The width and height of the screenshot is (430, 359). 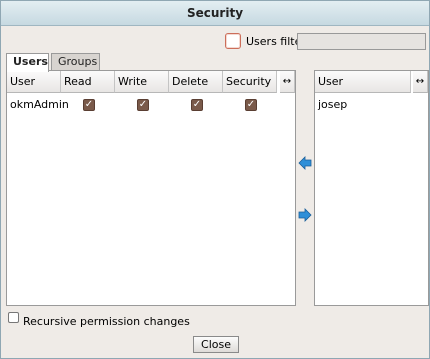 I want to click on users-filter-checkbox, so click(x=233, y=41).